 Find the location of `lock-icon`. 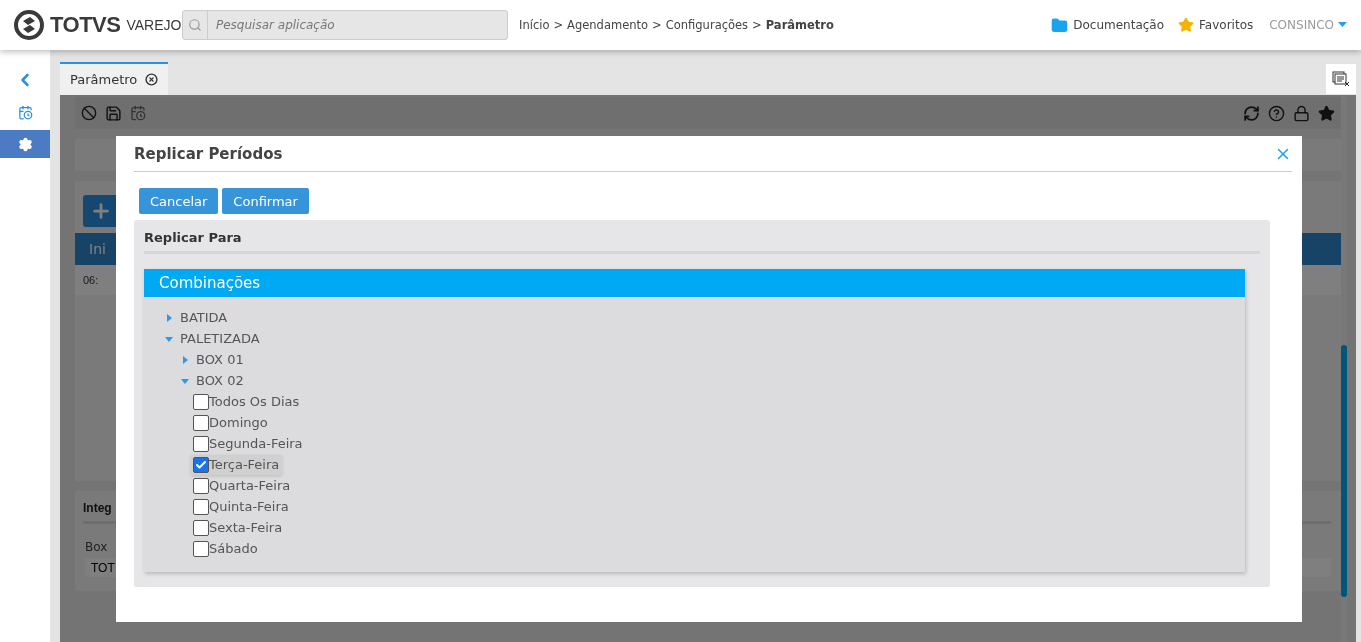

lock-icon is located at coordinates (1301, 113).